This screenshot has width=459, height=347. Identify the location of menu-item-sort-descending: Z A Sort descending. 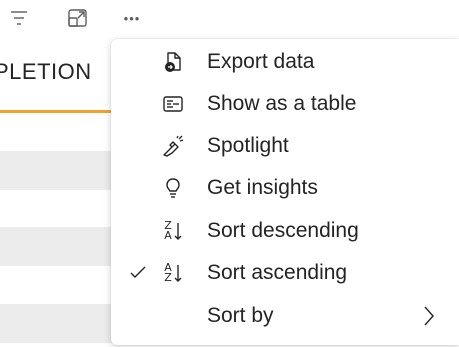
(285, 231).